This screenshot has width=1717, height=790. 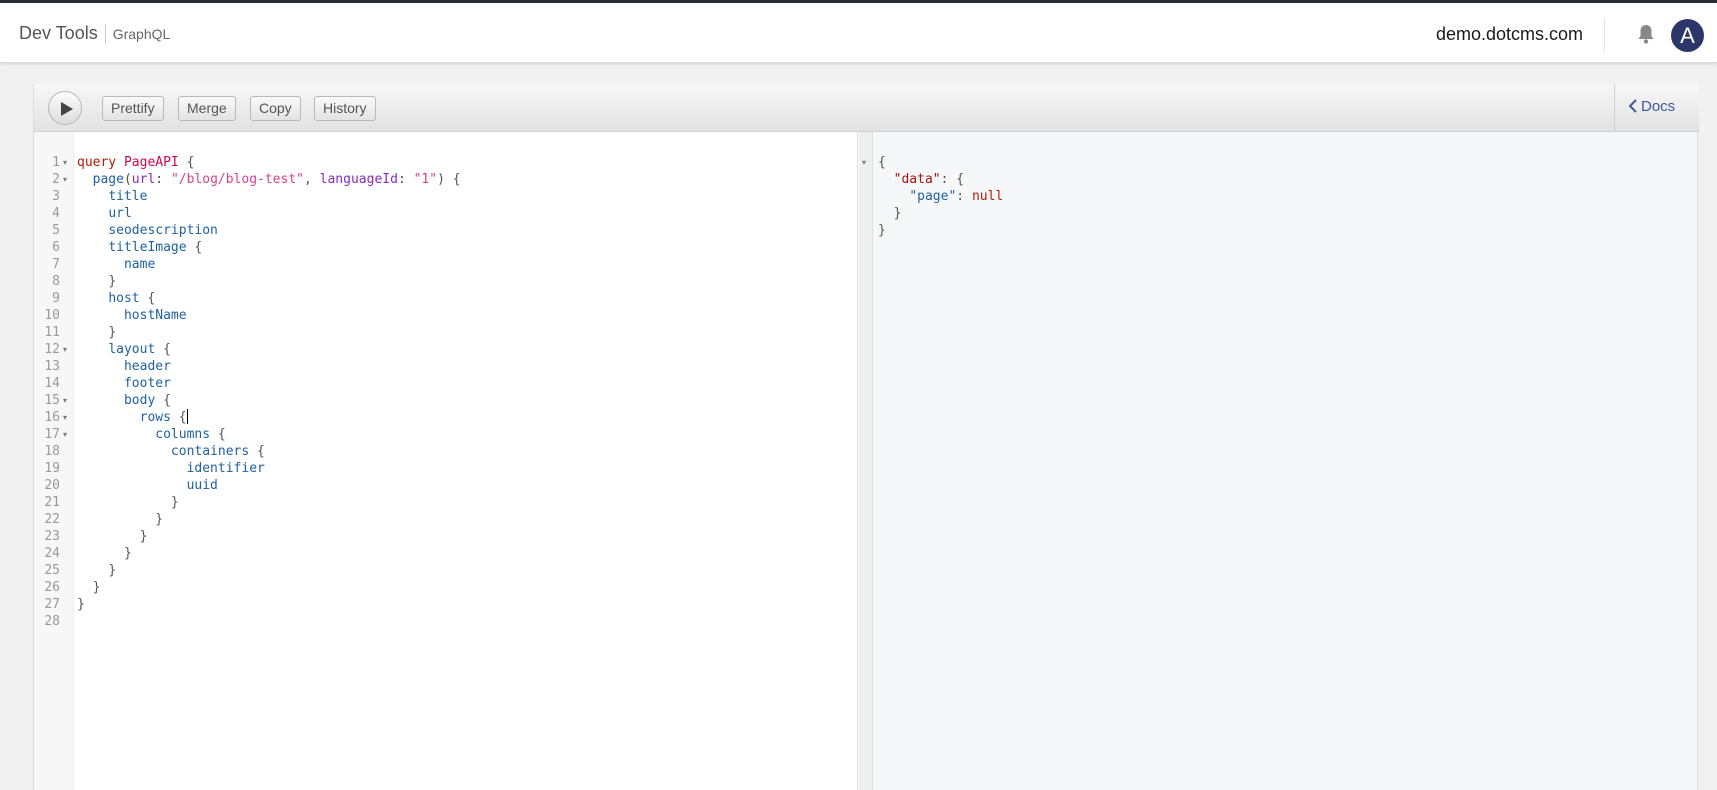 What do you see at coordinates (56, 281) in the screenshot?
I see `line-number: 8` at bounding box center [56, 281].